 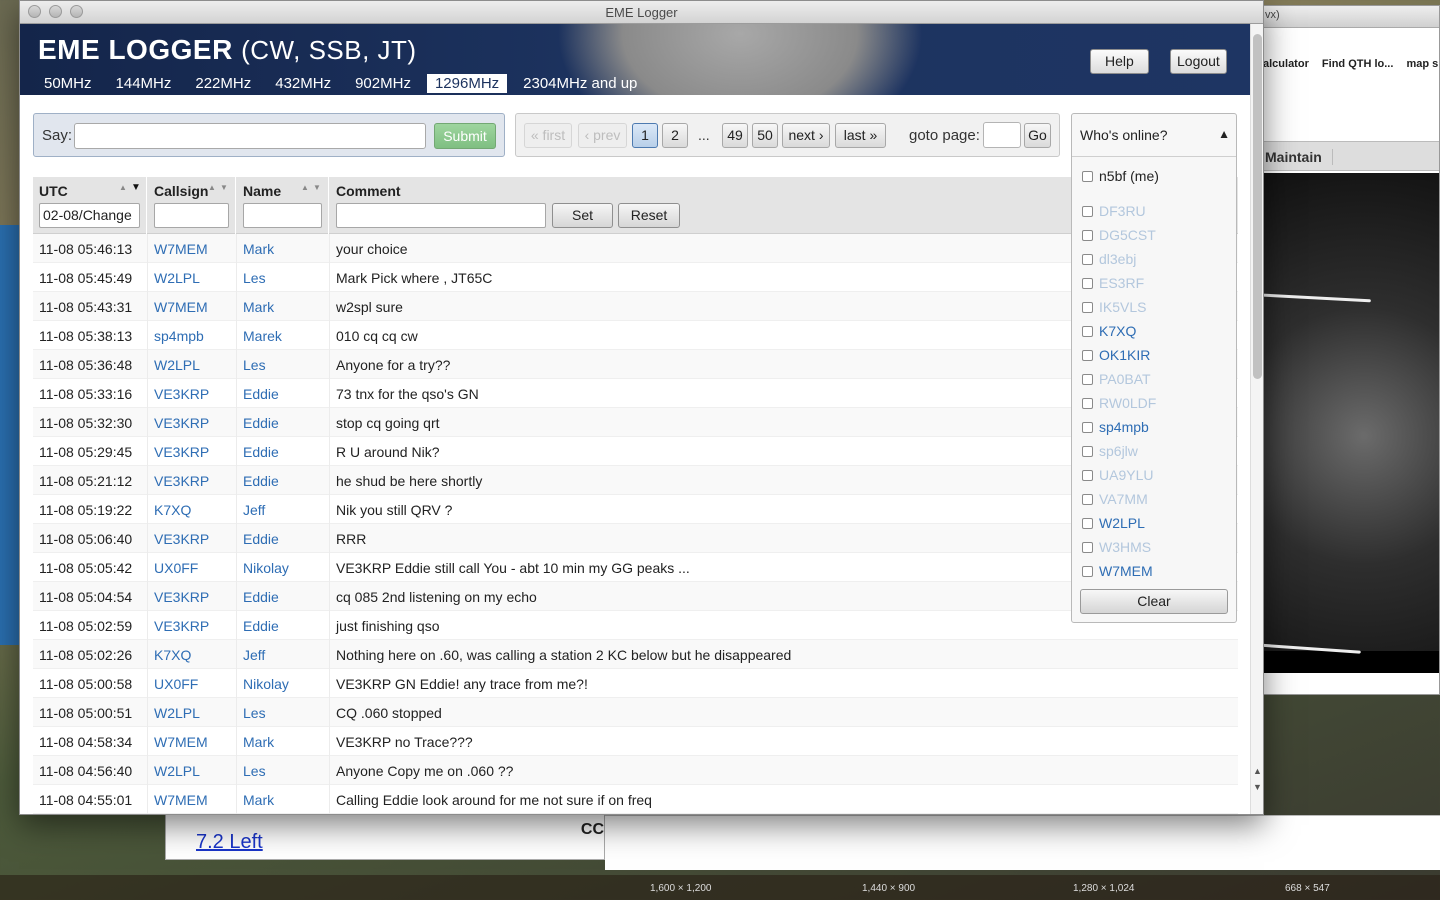 I want to click on tab-maintain: Maintain, so click(x=1299, y=157).